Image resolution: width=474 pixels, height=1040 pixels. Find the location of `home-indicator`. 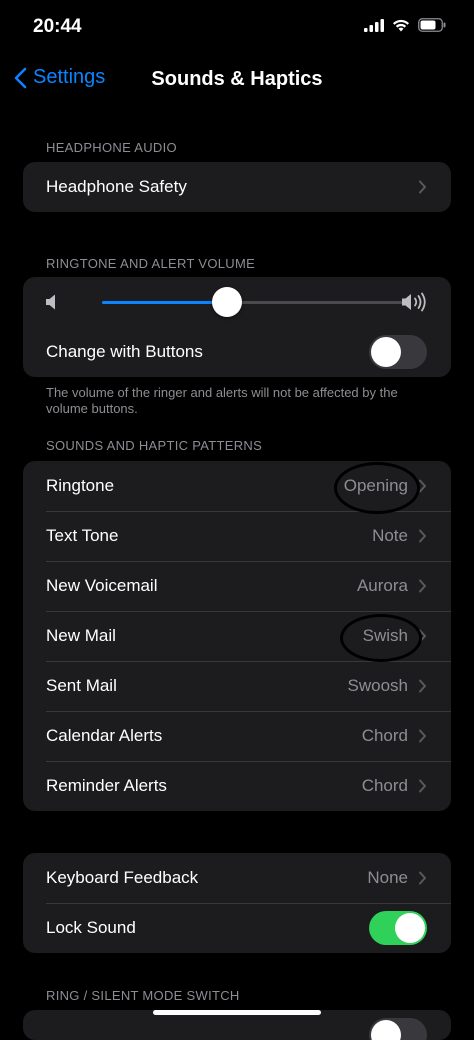

home-indicator is located at coordinates (237, 1012).